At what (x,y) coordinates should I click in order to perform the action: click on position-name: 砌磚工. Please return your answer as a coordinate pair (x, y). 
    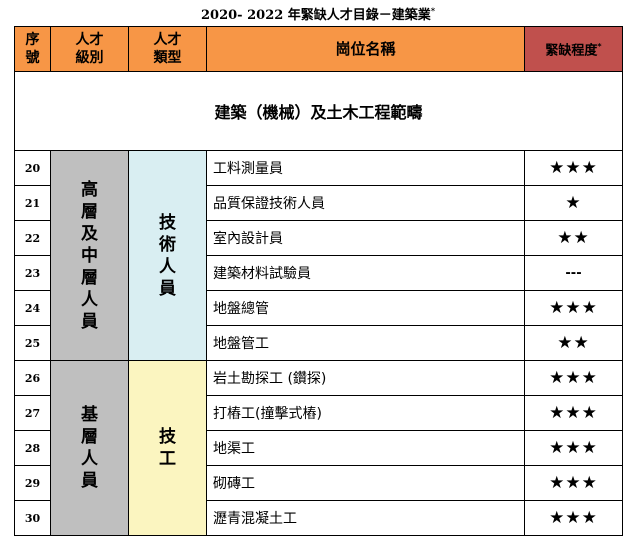
    Looking at the image, I should click on (365, 483).